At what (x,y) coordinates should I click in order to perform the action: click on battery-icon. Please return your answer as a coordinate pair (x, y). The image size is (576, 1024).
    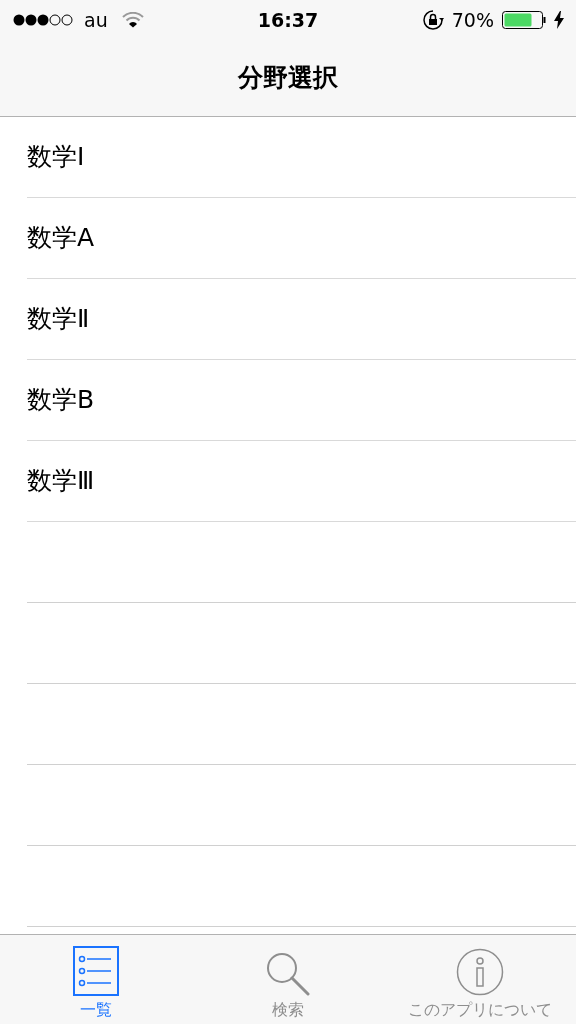
    Looking at the image, I should click on (524, 20).